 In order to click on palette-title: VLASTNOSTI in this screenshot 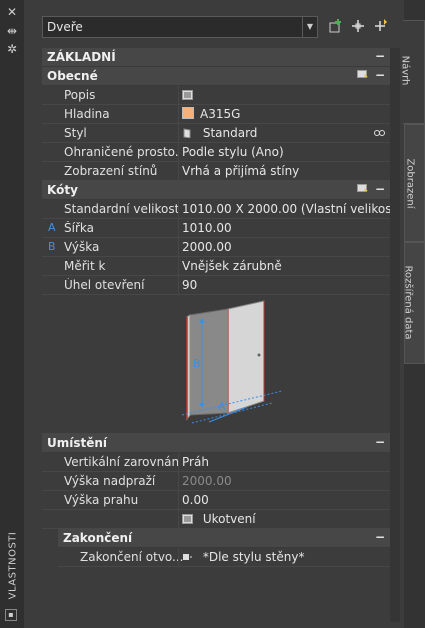, I will do `click(13, 565)`.